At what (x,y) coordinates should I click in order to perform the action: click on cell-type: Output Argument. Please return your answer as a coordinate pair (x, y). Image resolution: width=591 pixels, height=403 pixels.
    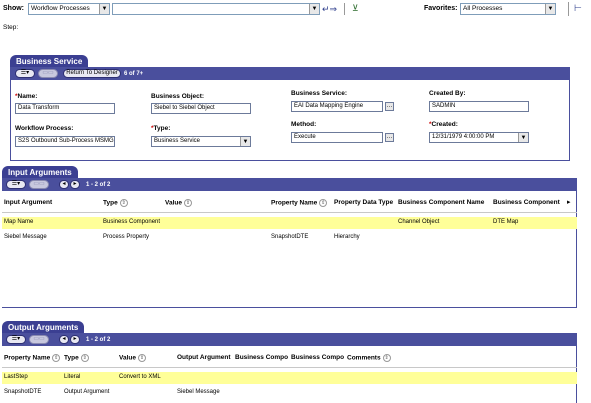
    Looking at the image, I should click on (87, 392).